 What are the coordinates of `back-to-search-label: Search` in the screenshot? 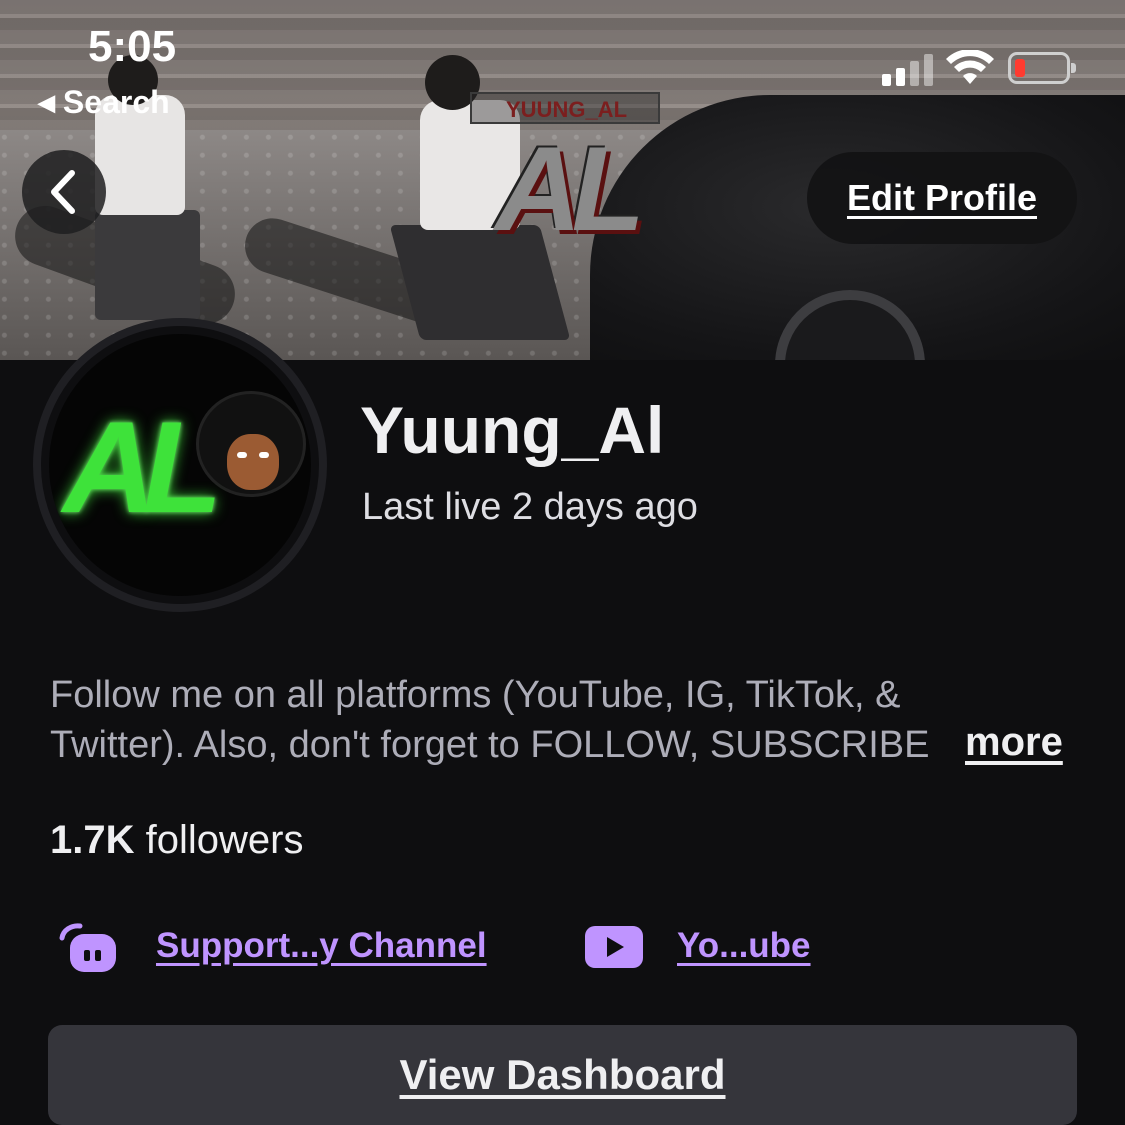 It's located at (116, 102).